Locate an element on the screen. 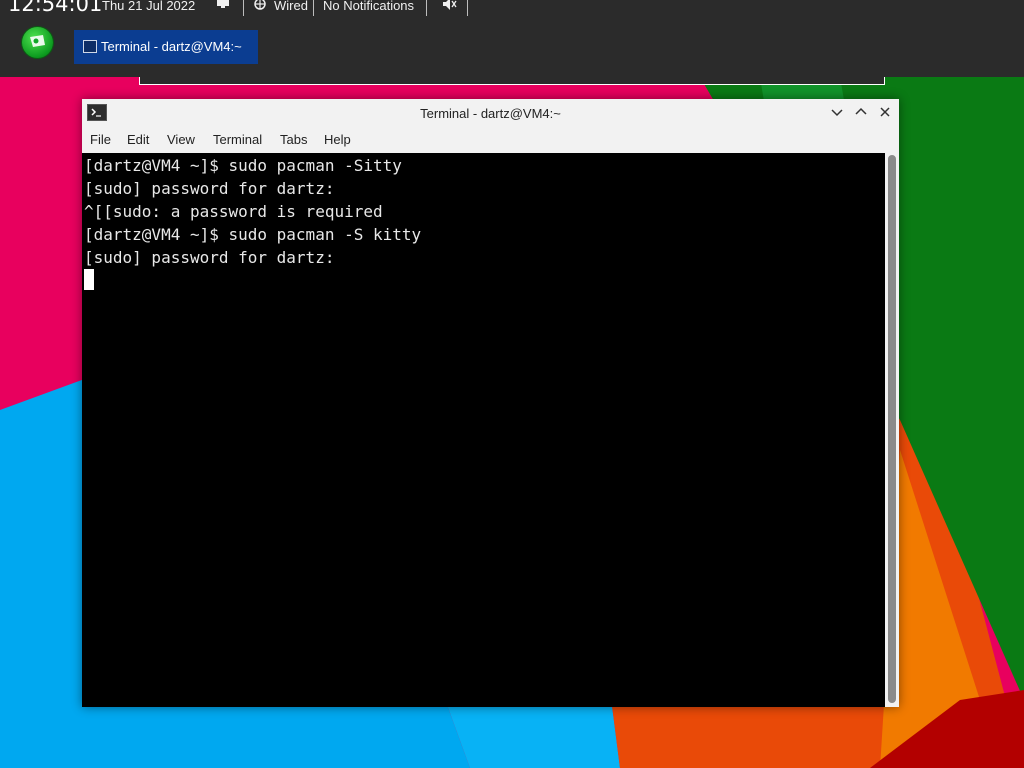  taskbar-terminal-button: Terminal - dartz@VM4:~ is located at coordinates (166, 47).